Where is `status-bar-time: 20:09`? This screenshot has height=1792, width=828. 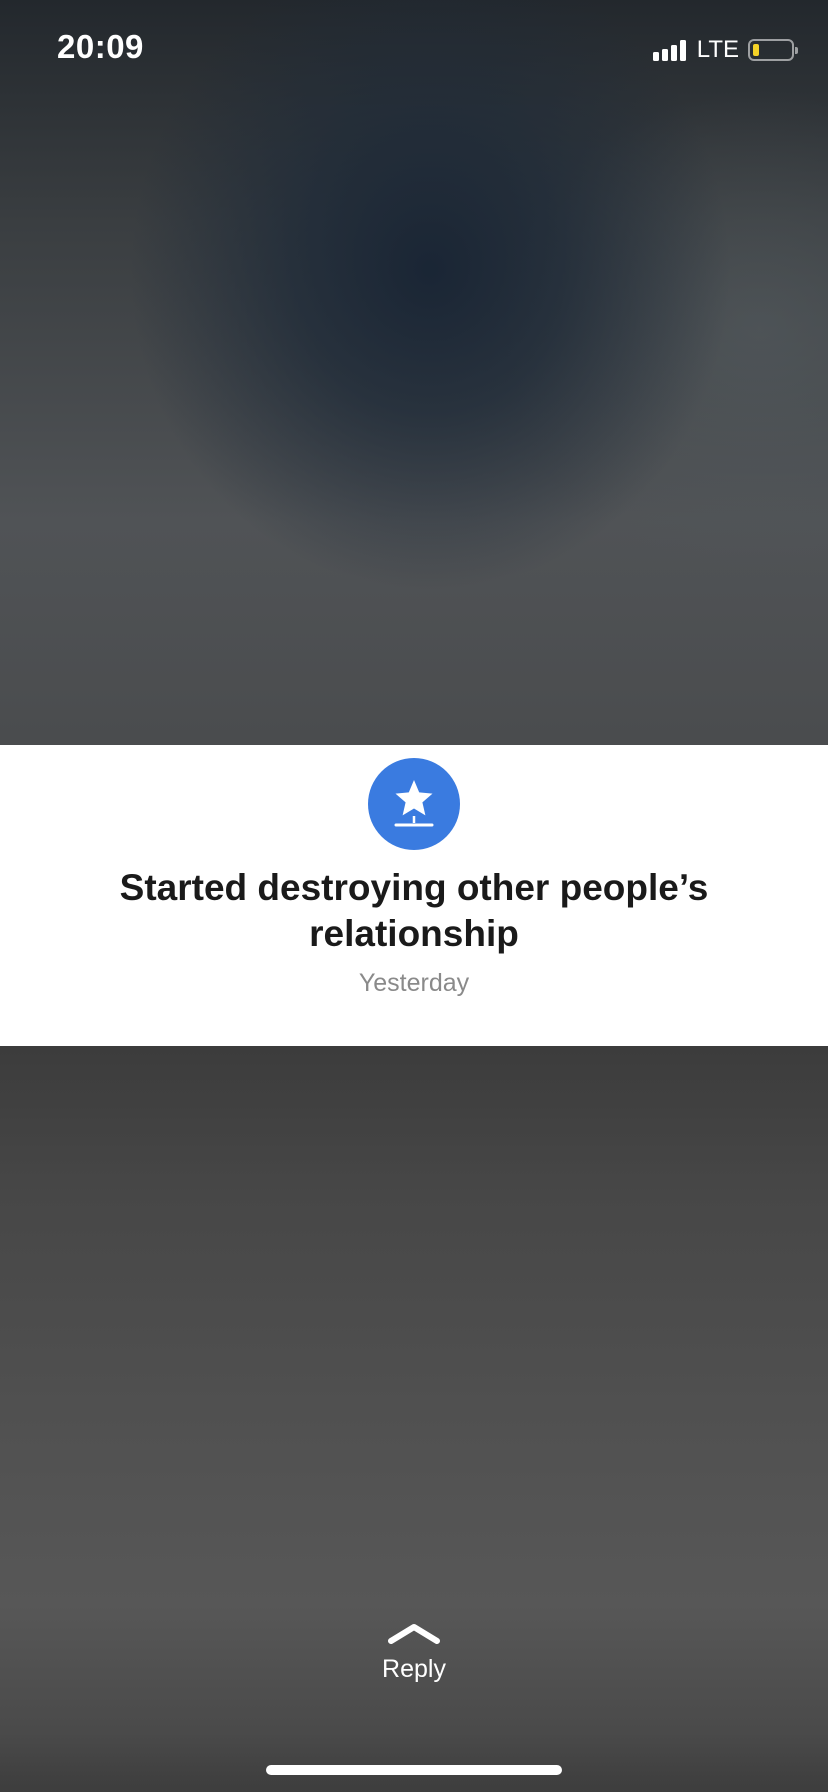 status-bar-time: 20:09 is located at coordinates (100, 46).